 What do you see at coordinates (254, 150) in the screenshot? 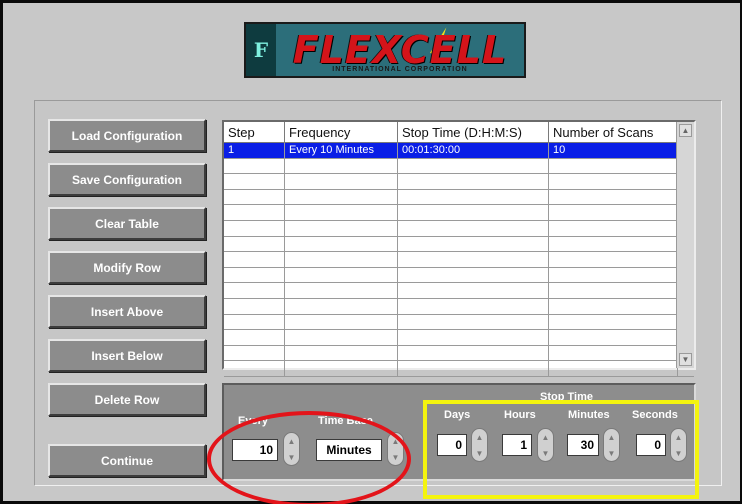
I see `cell-step: 1` at bounding box center [254, 150].